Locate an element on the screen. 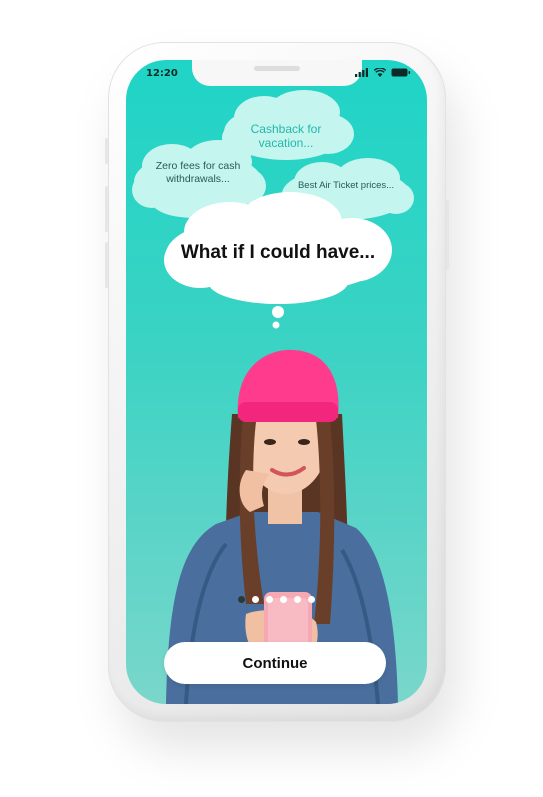 The image size is (543, 797). notch is located at coordinates (277, 73).